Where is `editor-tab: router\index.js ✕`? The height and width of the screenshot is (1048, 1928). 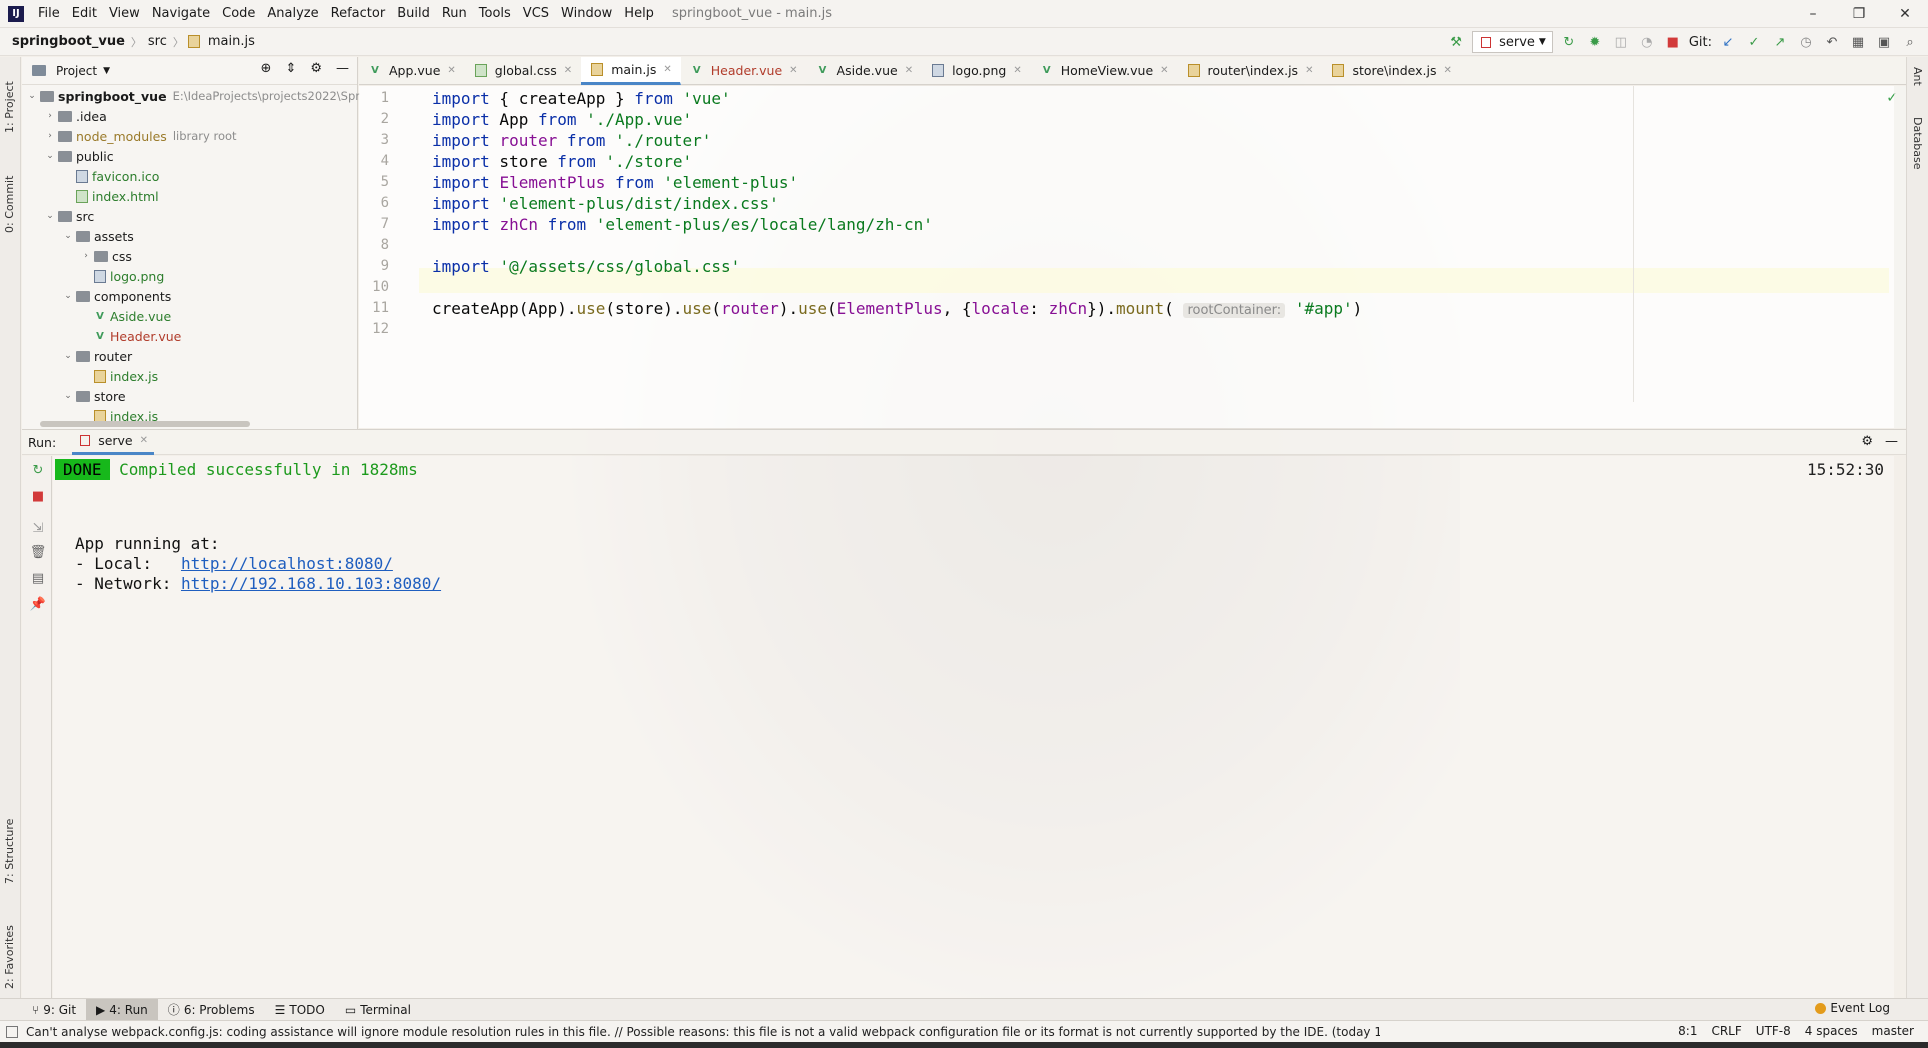
editor-tab: router\index.js ✕ is located at coordinates (1250, 71).